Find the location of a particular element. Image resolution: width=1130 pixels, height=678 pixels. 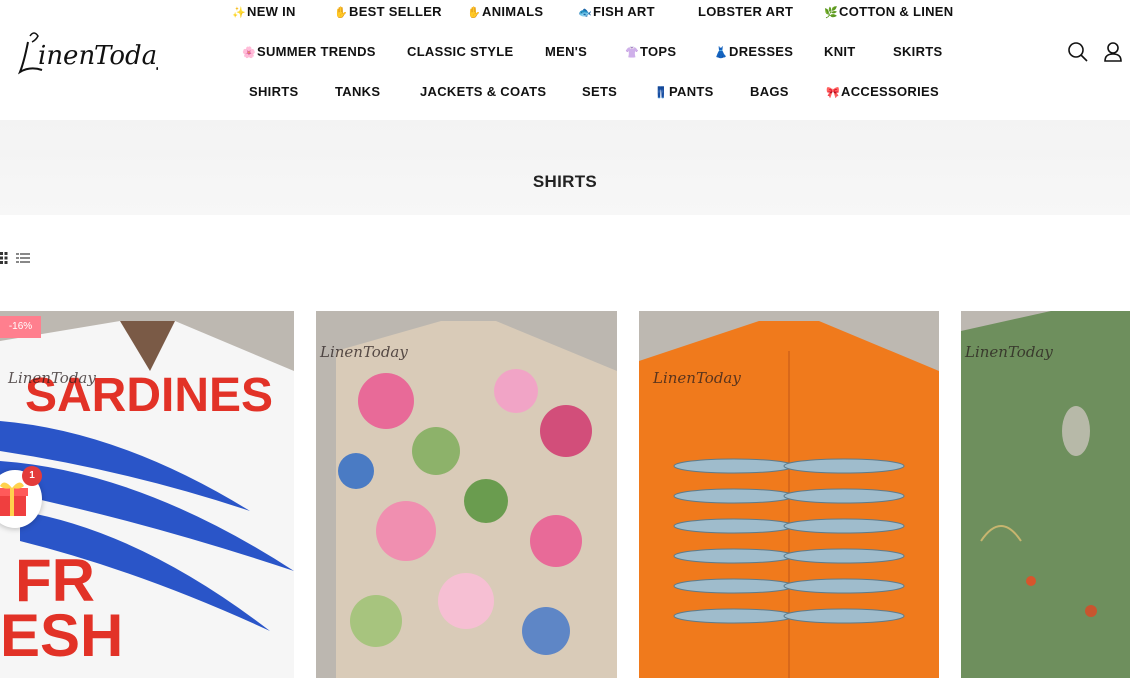

nav-label: TANKS is located at coordinates (358, 91).